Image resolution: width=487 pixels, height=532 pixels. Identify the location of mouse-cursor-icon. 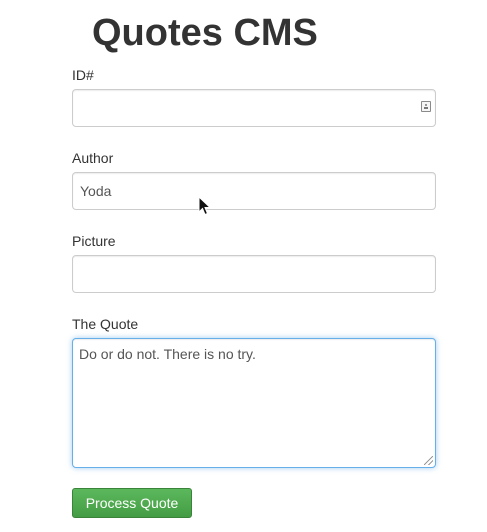
(205, 206).